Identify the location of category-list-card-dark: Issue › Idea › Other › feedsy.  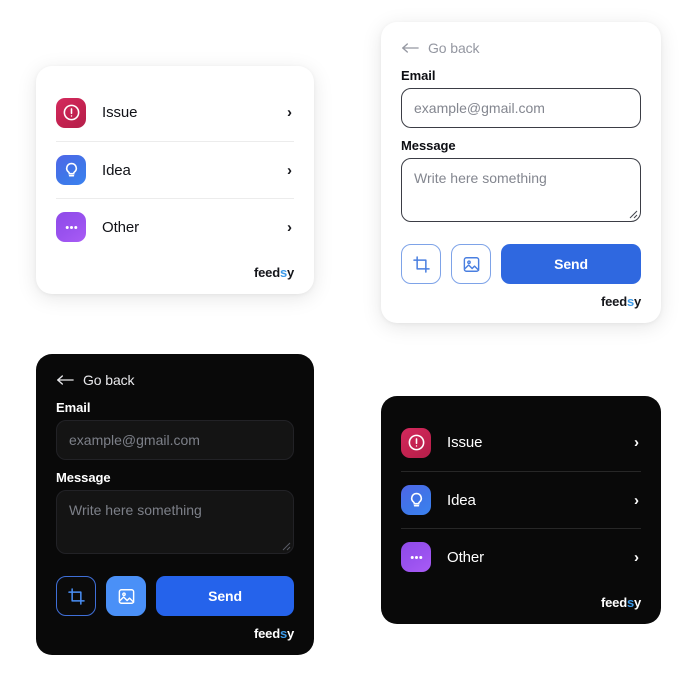
(521, 510).